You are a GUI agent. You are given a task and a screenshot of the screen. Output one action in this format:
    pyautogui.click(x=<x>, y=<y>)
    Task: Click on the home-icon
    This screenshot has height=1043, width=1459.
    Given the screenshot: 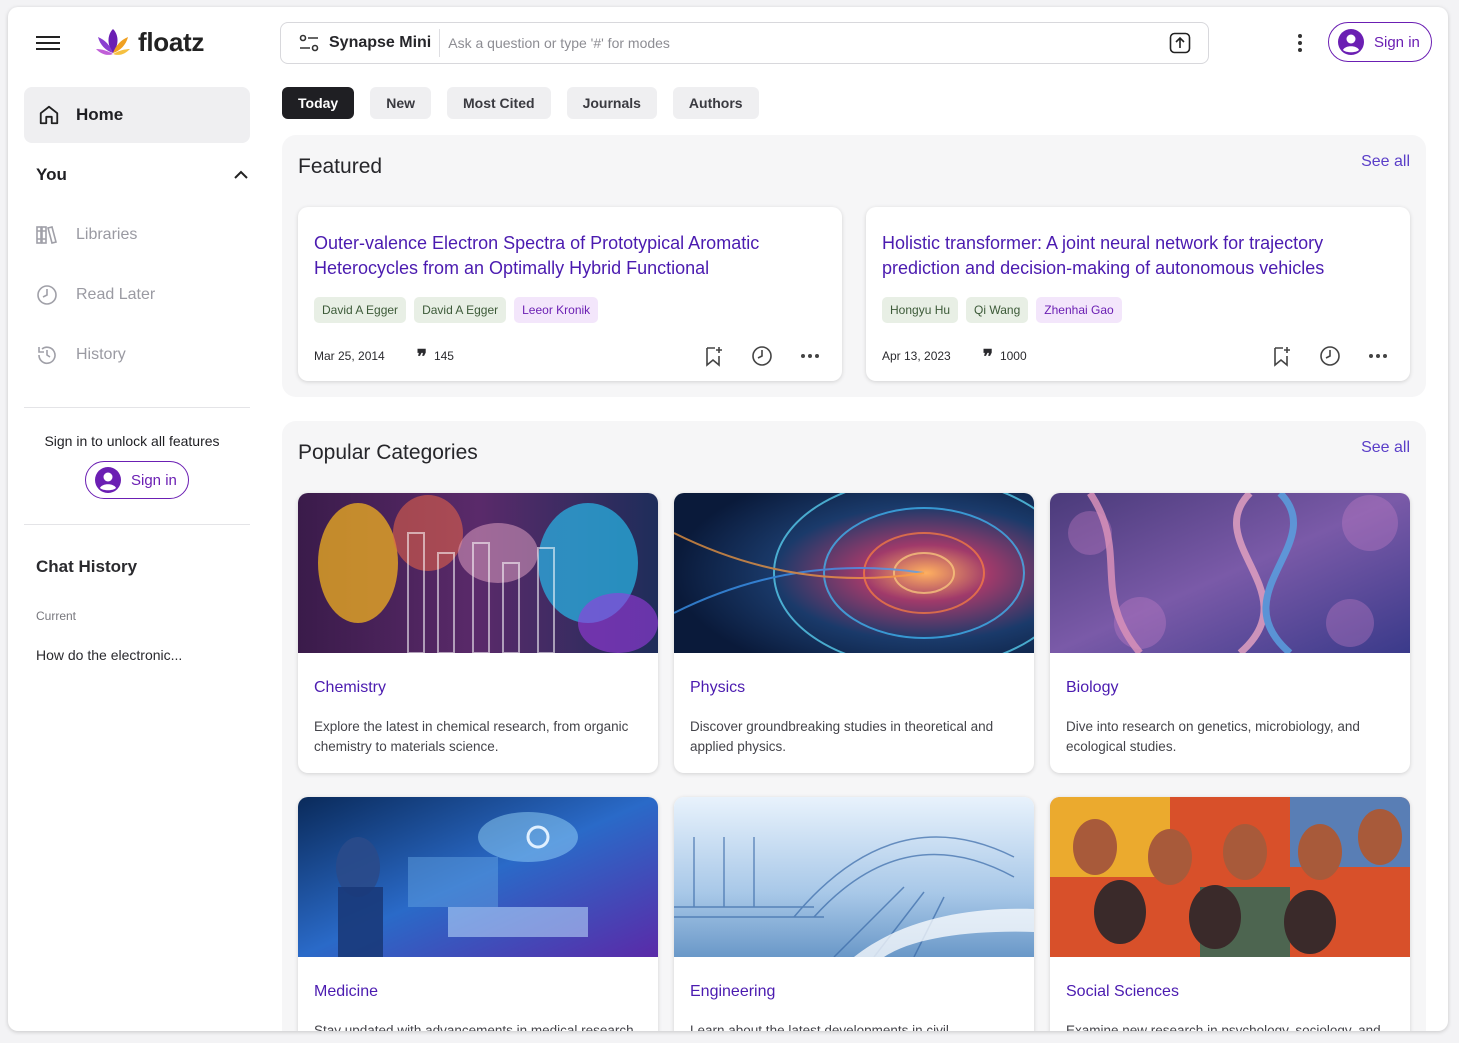 What is the action you would take?
    pyautogui.click(x=49, y=115)
    